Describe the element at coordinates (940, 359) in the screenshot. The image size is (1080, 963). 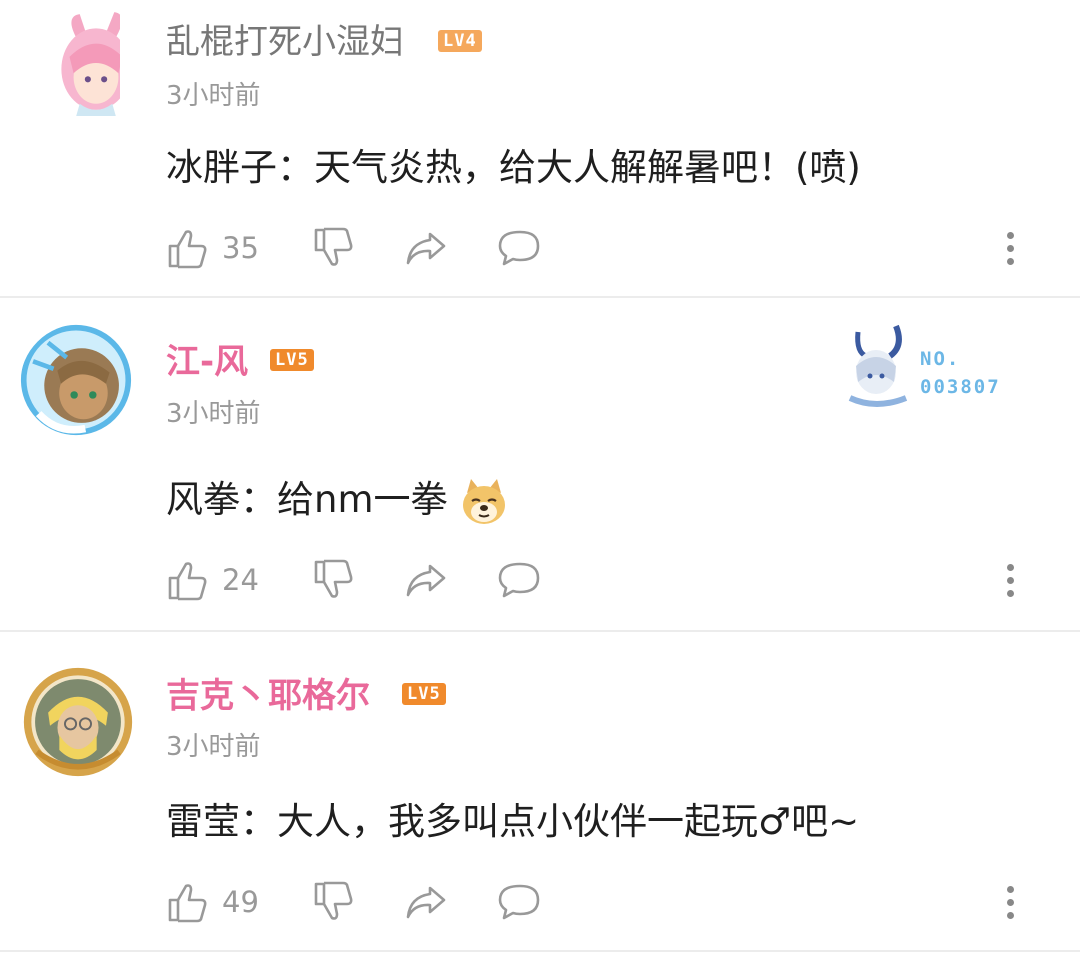
I see `fan-badge-label: NO.` at that location.